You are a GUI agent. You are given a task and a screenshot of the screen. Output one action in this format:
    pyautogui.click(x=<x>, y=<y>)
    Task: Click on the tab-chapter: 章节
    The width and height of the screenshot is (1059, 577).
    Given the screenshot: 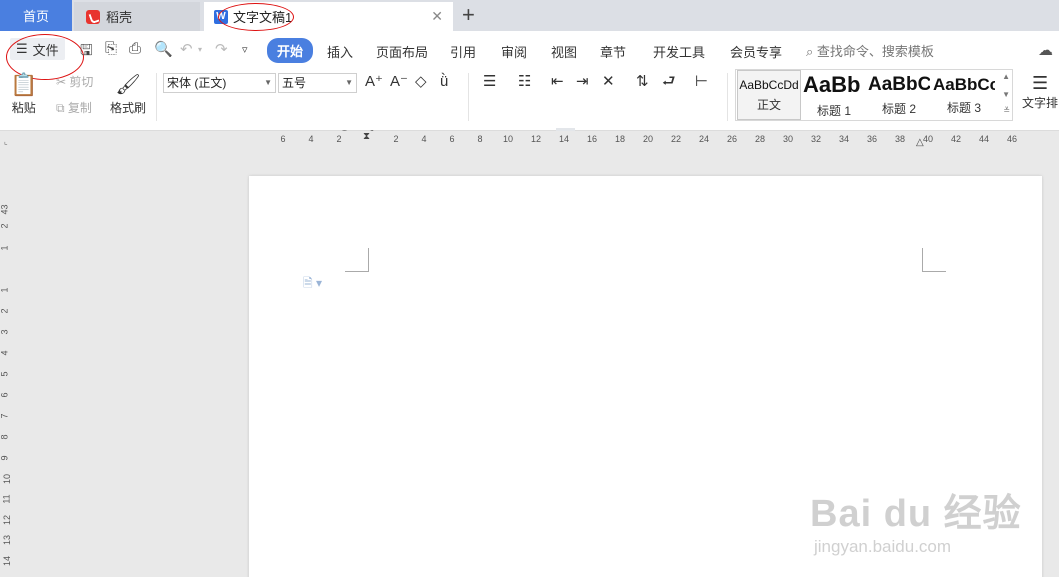 What is the action you would take?
    pyautogui.click(x=613, y=51)
    